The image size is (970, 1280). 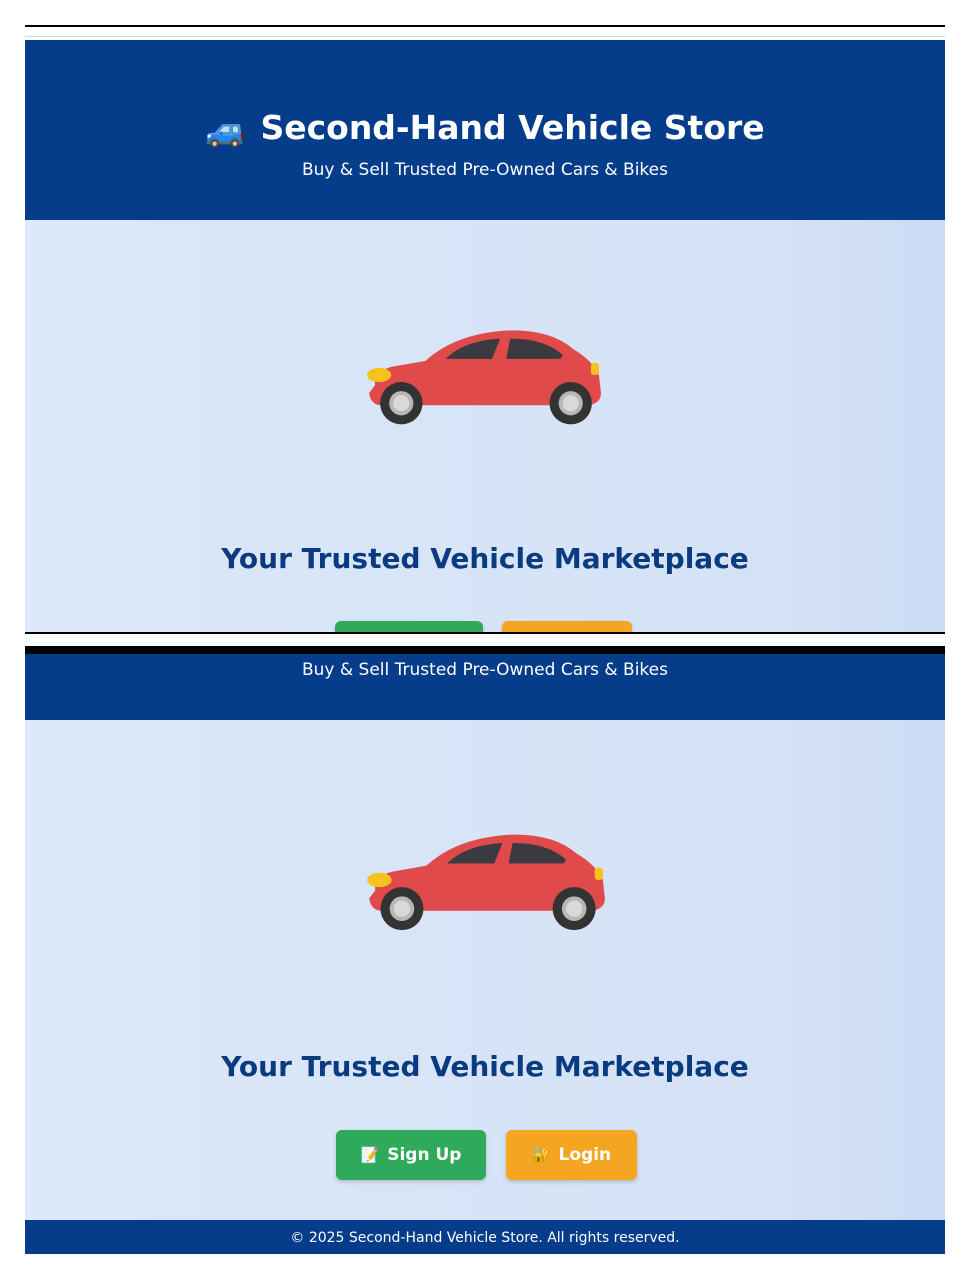 I want to click on site-title: 🚙 Second-Hand Vehicle Store, so click(x=485, y=129).